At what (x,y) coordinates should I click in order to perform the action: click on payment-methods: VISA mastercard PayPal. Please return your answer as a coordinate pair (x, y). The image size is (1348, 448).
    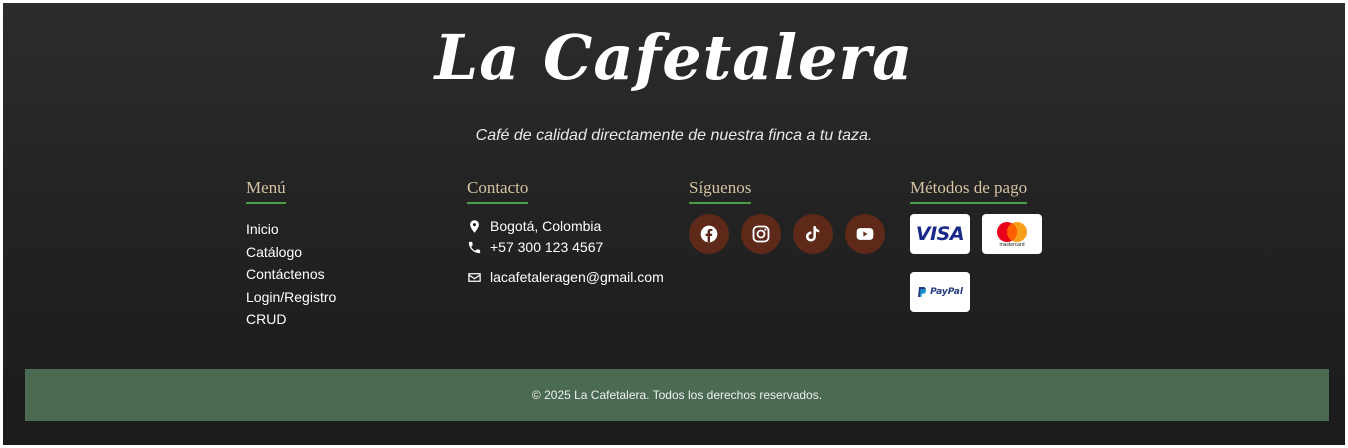
    Looking at the image, I should click on (985, 263).